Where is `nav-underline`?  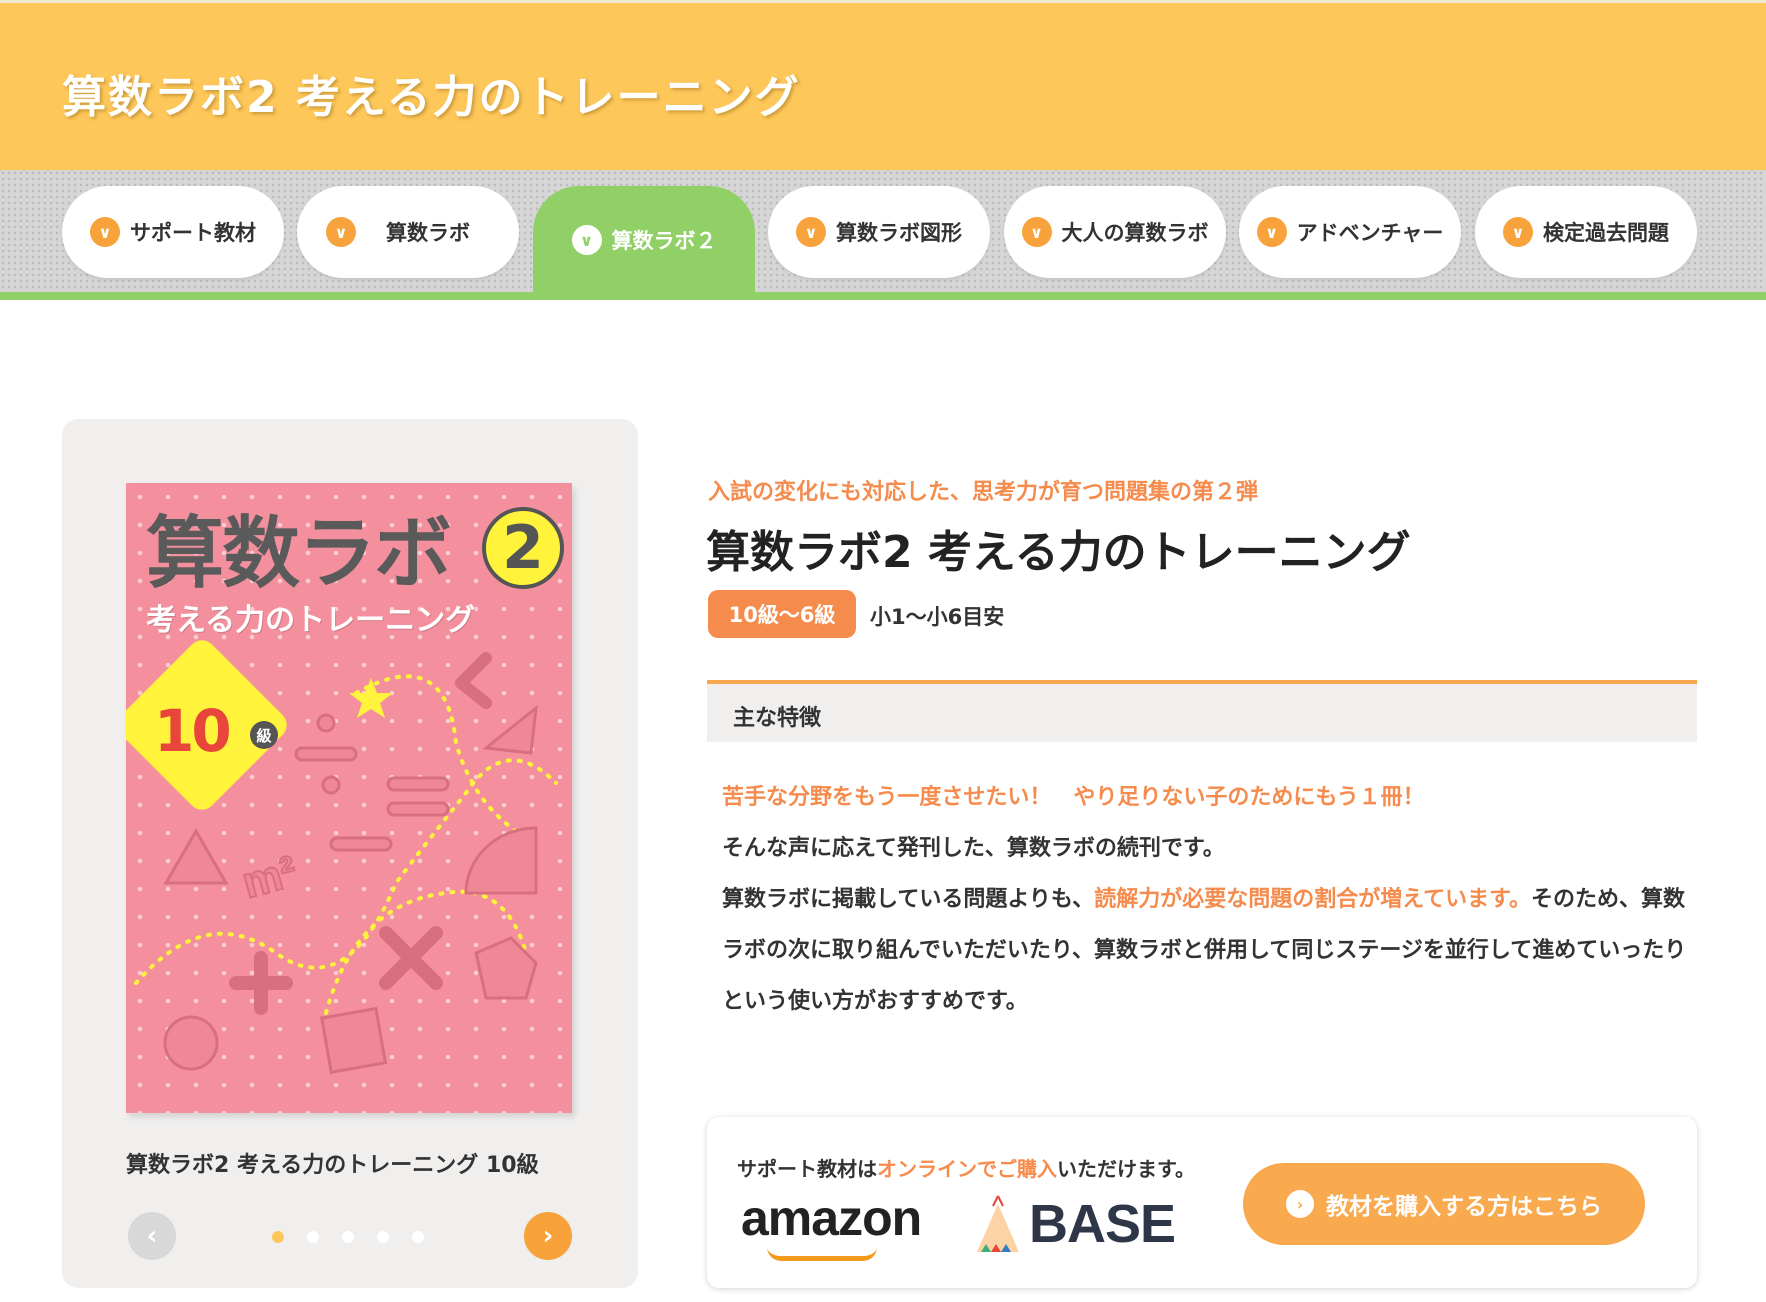 nav-underline is located at coordinates (883, 296).